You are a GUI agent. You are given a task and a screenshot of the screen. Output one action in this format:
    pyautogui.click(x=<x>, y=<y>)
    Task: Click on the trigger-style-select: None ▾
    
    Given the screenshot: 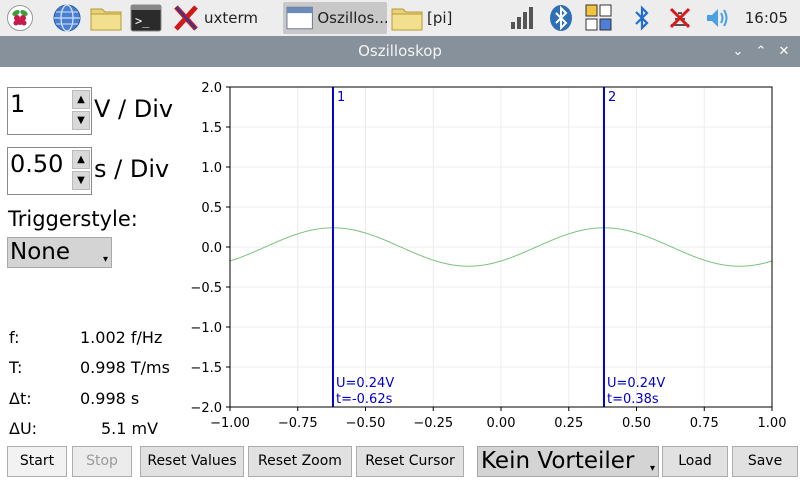 What is the action you would take?
    pyautogui.click(x=59, y=252)
    